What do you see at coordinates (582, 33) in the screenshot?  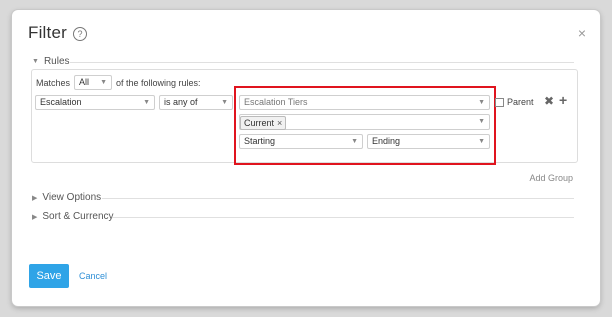 I see `close-icon: ×` at bounding box center [582, 33].